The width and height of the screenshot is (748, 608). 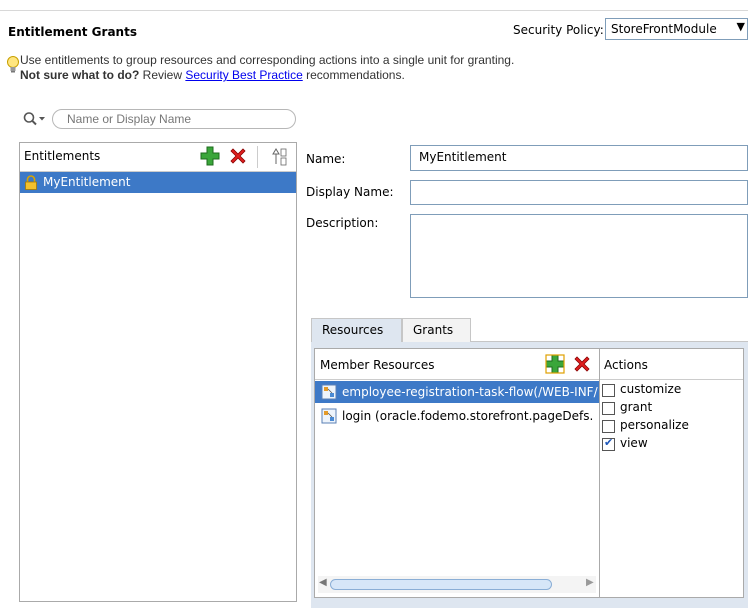 What do you see at coordinates (243, 75) in the screenshot?
I see `security-best-practice-link: Security Best Practice` at bounding box center [243, 75].